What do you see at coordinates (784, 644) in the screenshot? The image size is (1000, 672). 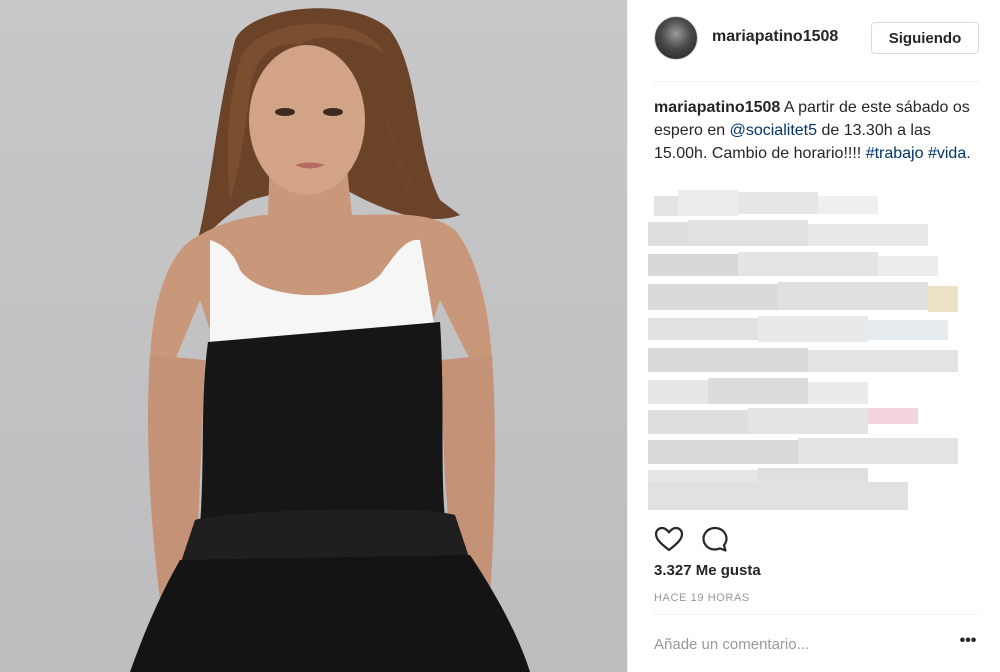 I see `comment-input` at bounding box center [784, 644].